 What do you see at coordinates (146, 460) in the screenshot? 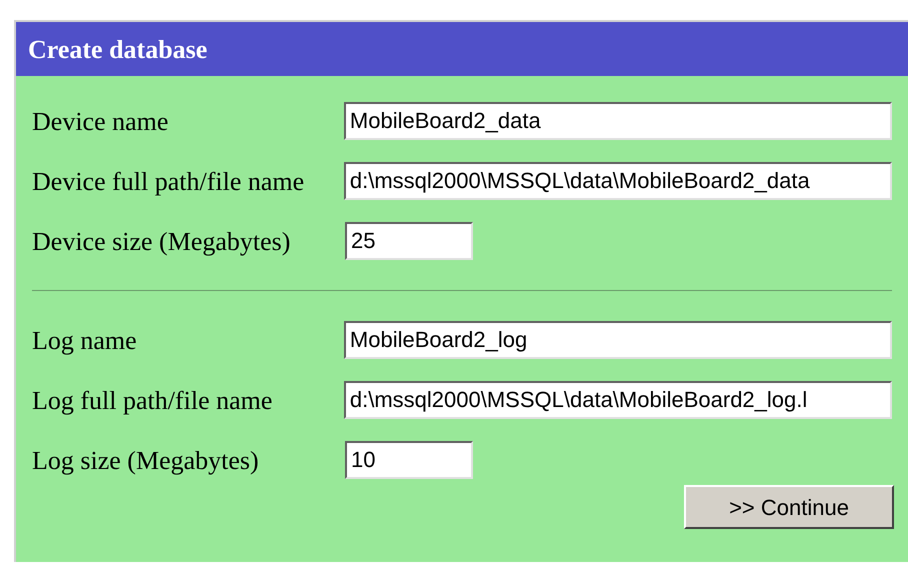
I see `field-label: Log size (Megabytes)` at bounding box center [146, 460].